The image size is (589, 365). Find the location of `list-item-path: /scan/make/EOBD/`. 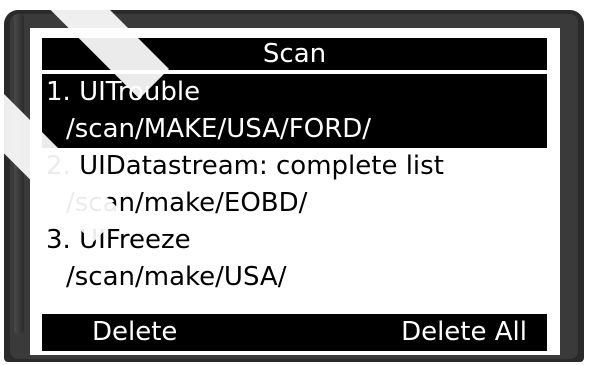

list-item-path: /scan/make/EOBD/ is located at coordinates (187, 203).